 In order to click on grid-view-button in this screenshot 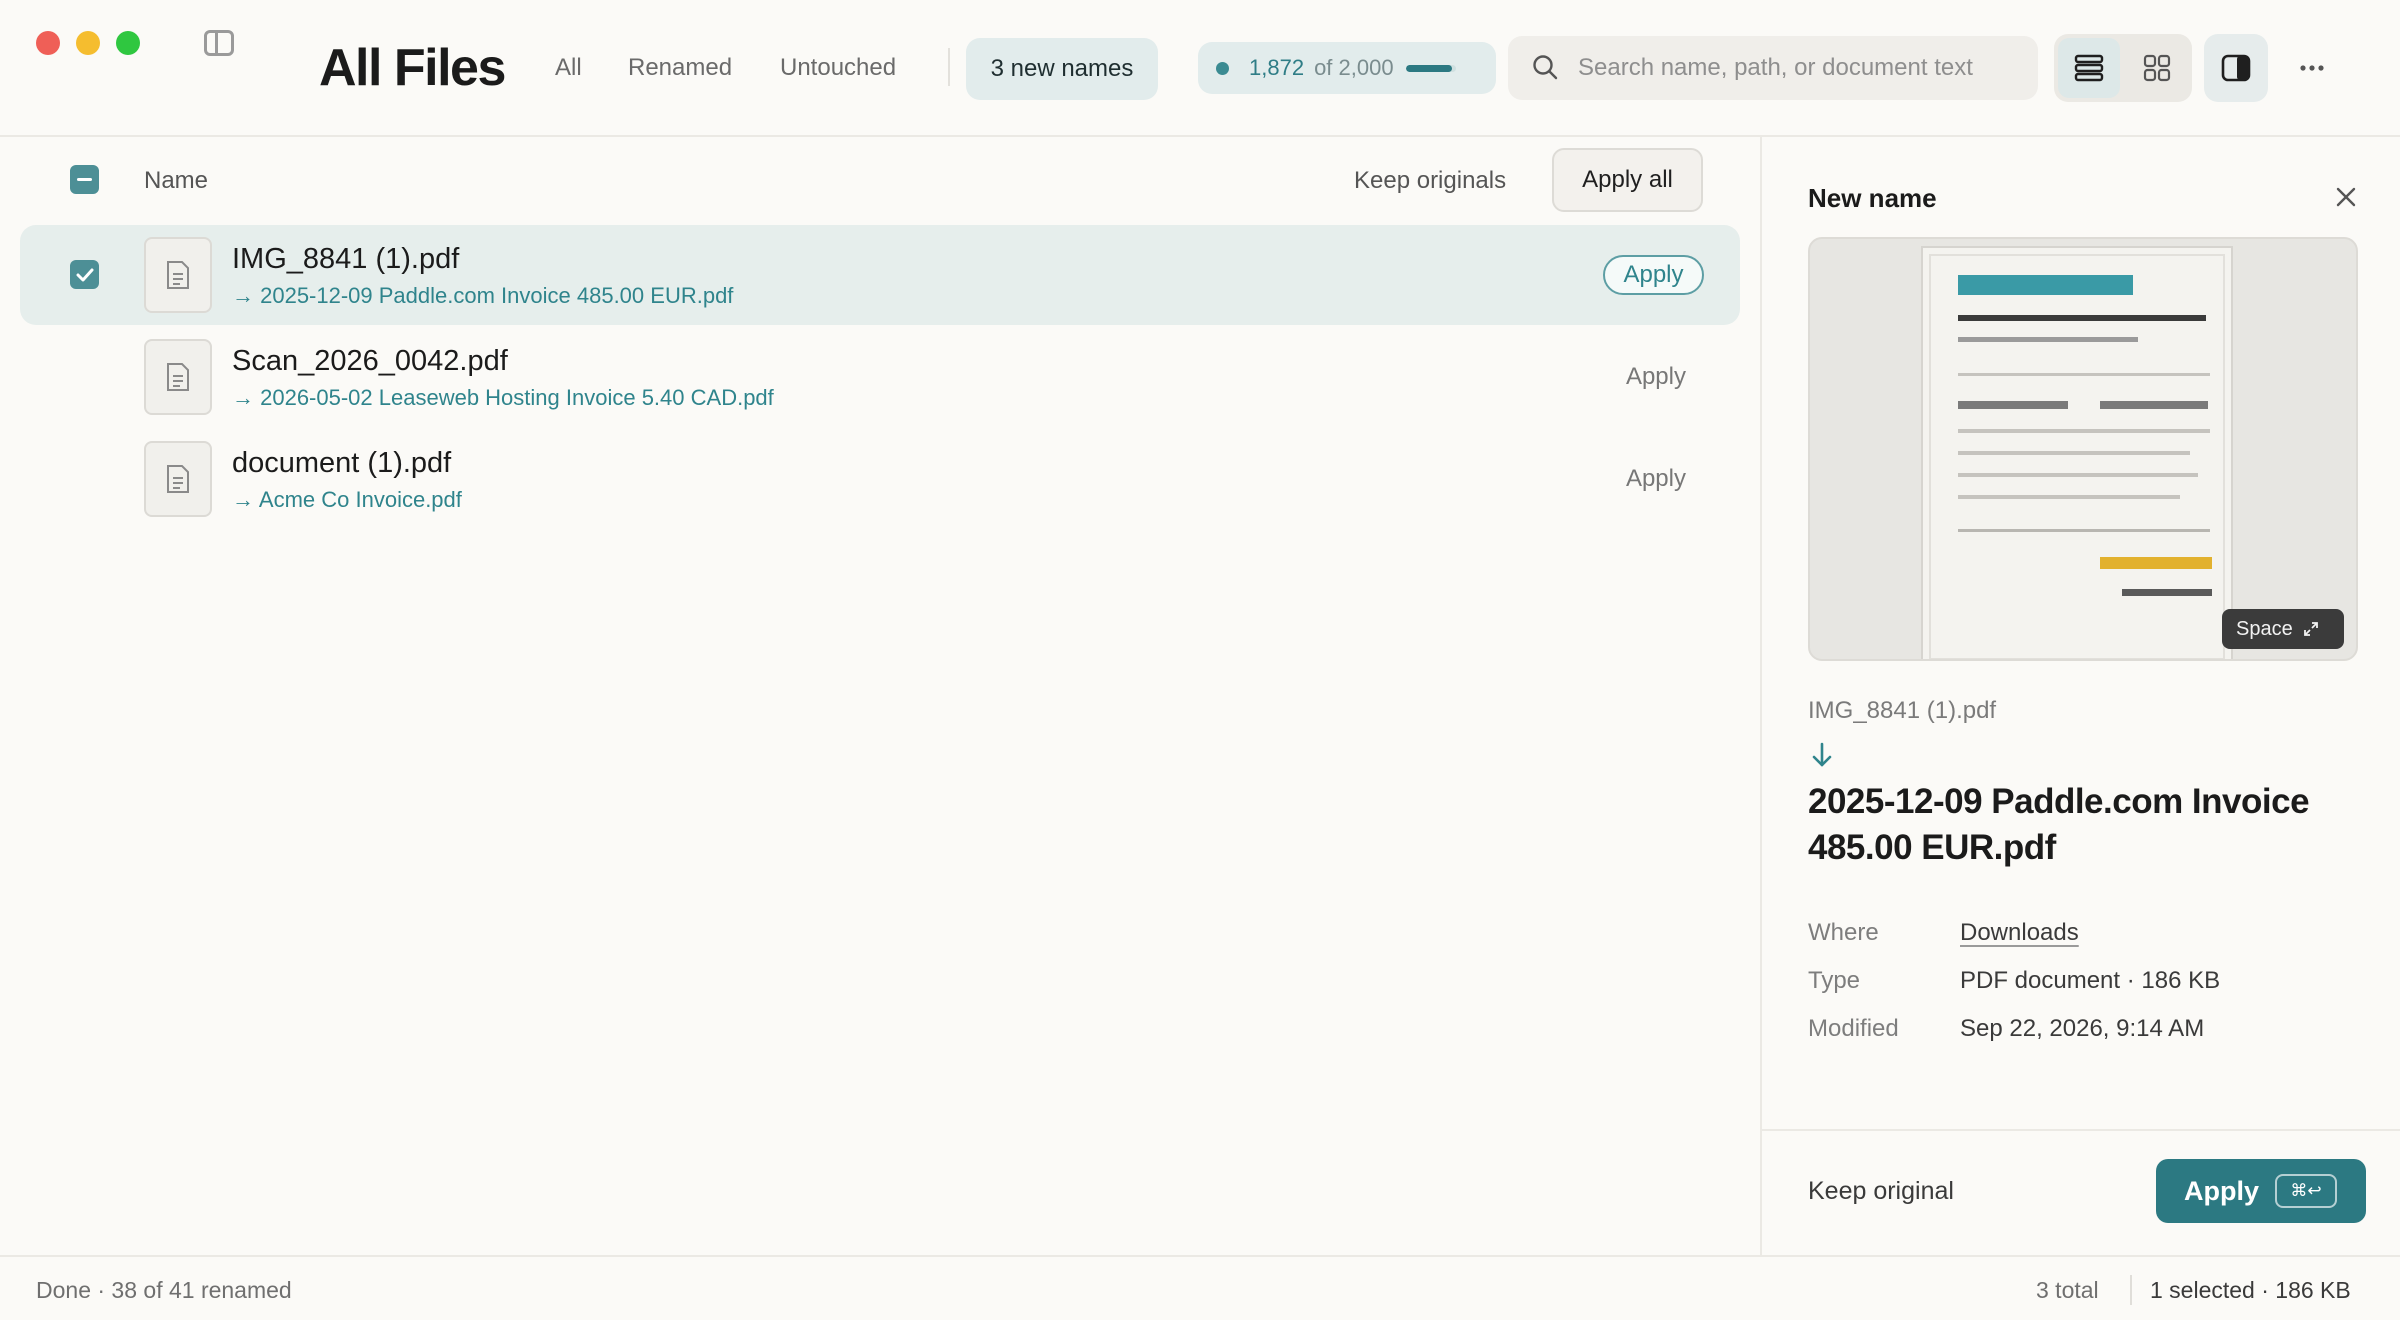, I will do `click(2157, 68)`.